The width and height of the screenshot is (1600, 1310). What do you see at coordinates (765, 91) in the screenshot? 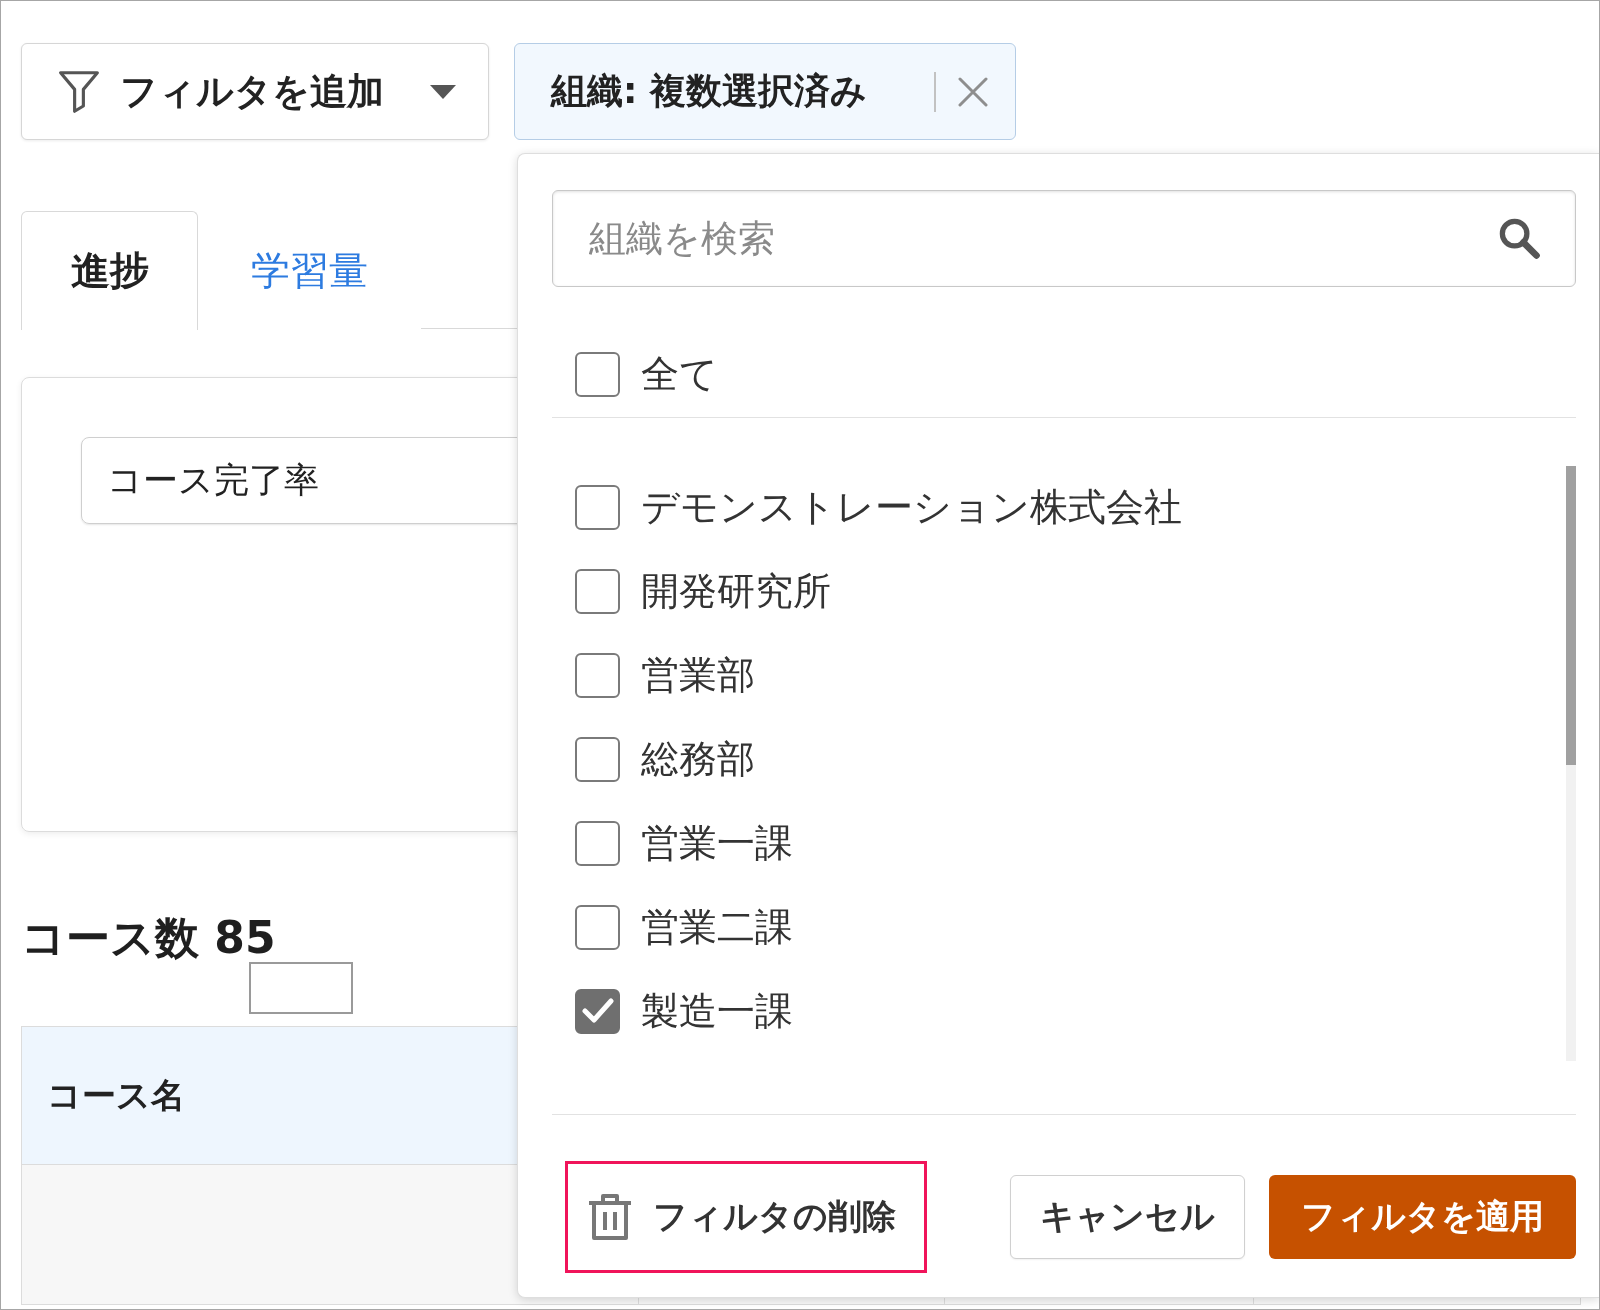
I see `filter-chip: 組織: 複数選択済み` at bounding box center [765, 91].